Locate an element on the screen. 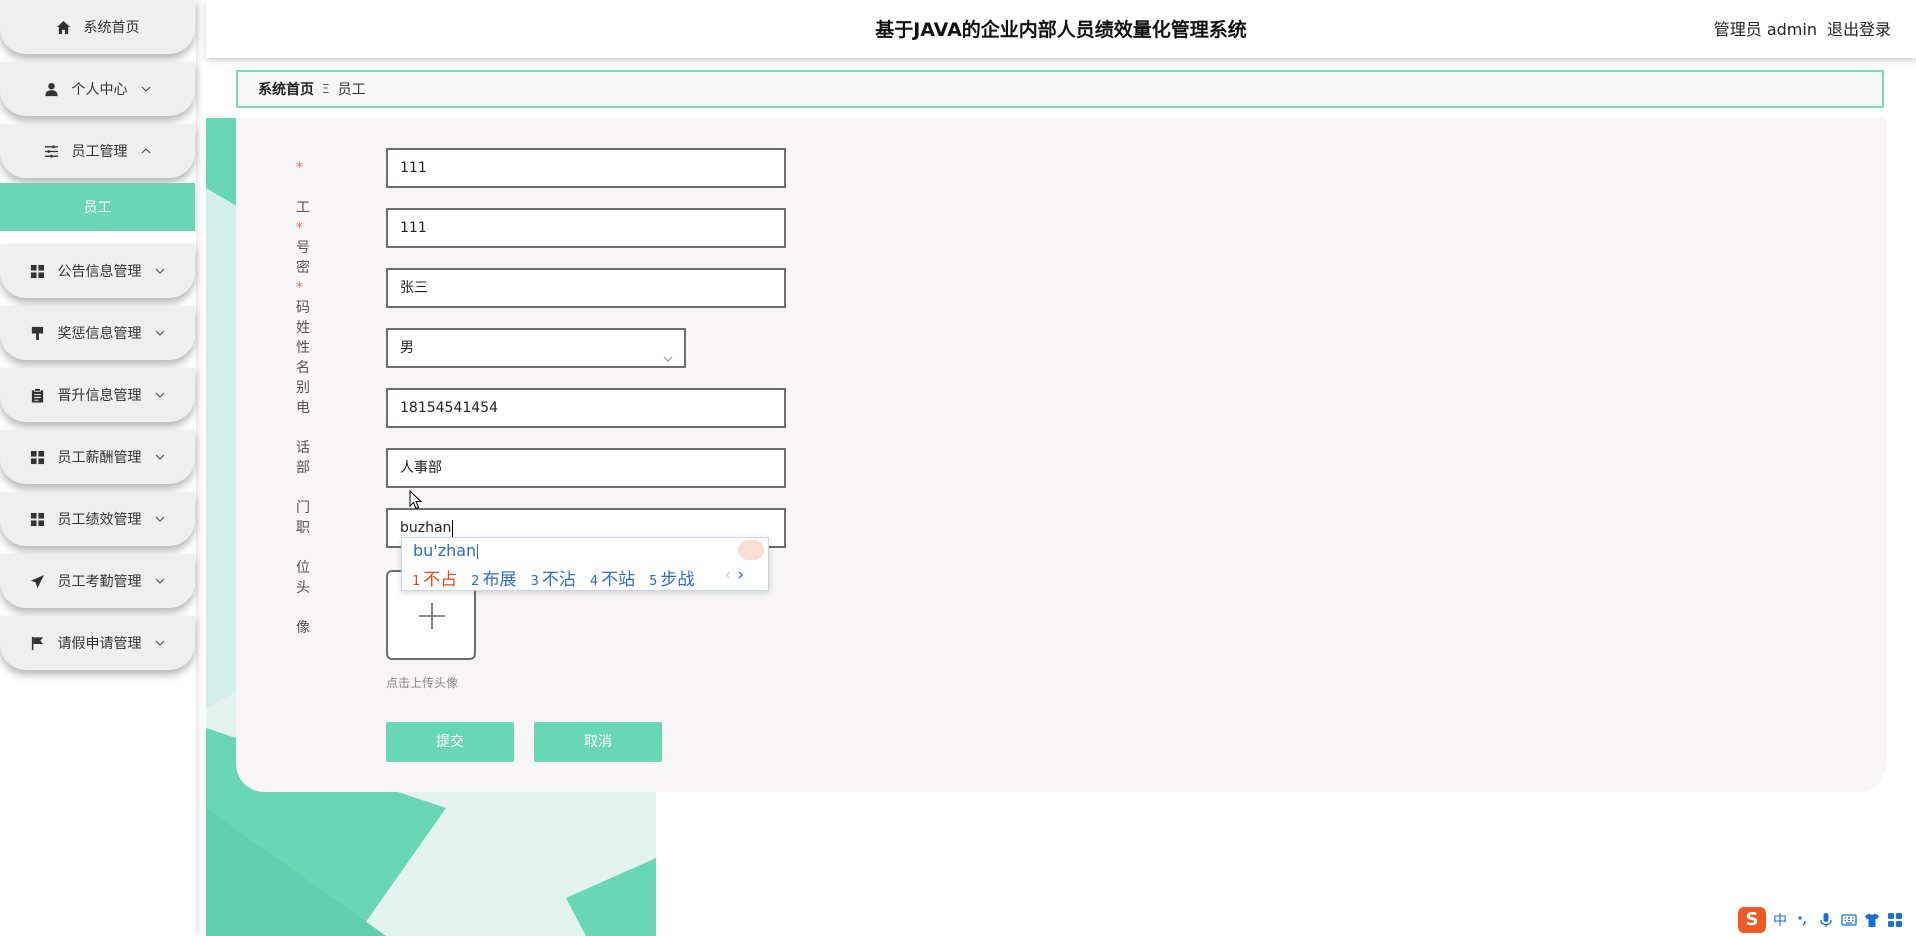 The image size is (1916, 936). ime-candidate: 3 不沾 is located at coordinates (553, 577).